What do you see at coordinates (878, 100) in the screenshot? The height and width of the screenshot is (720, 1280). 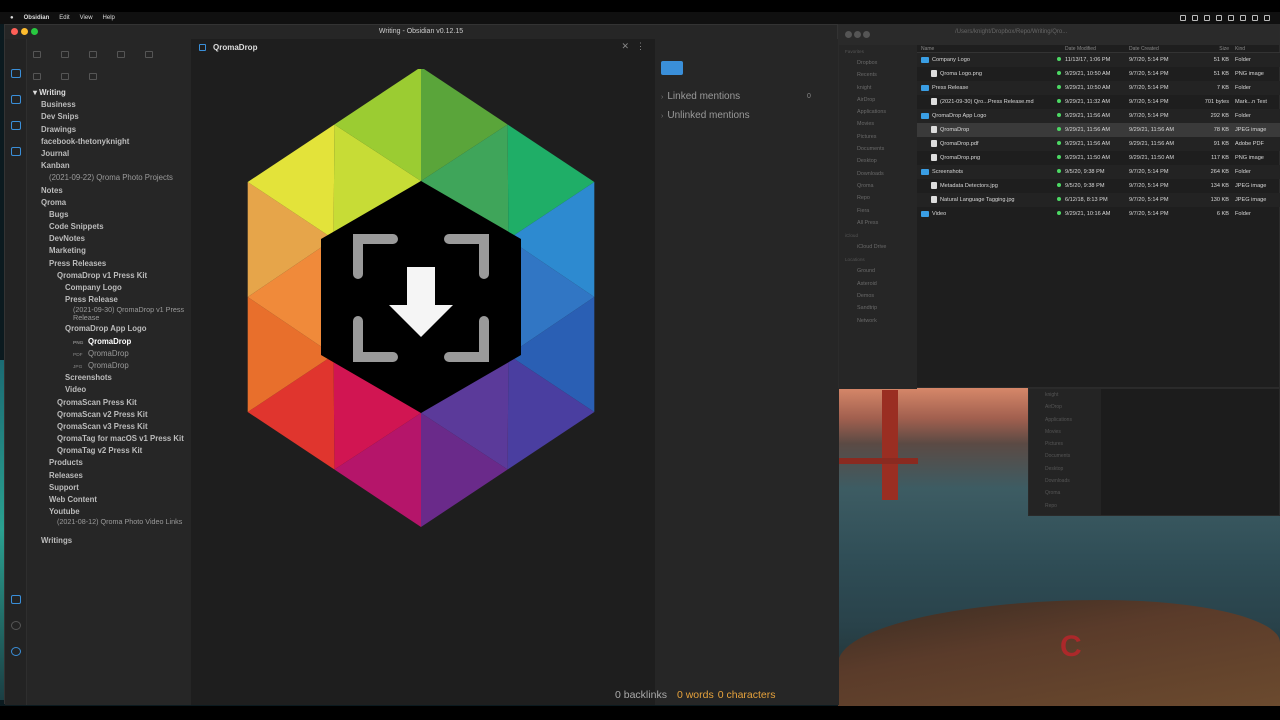 I see `finder-sidebar-item: AirDrop` at bounding box center [878, 100].